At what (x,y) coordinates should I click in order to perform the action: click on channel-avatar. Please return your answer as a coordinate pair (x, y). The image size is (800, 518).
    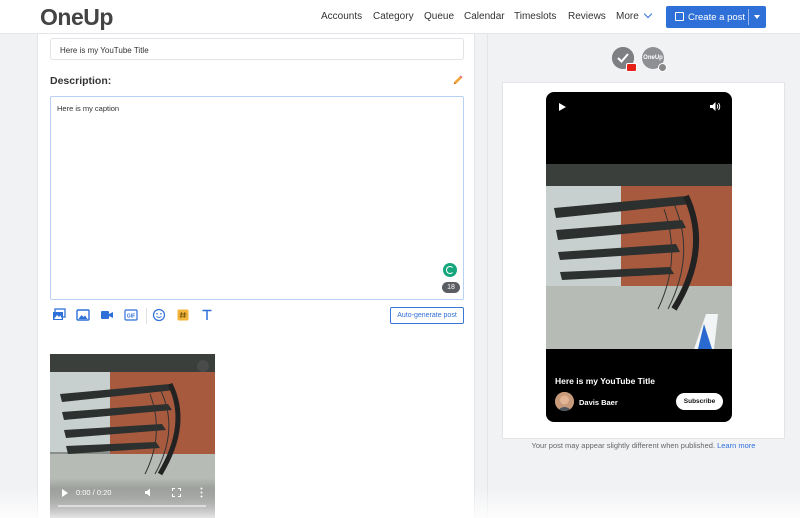
    Looking at the image, I should click on (564, 401).